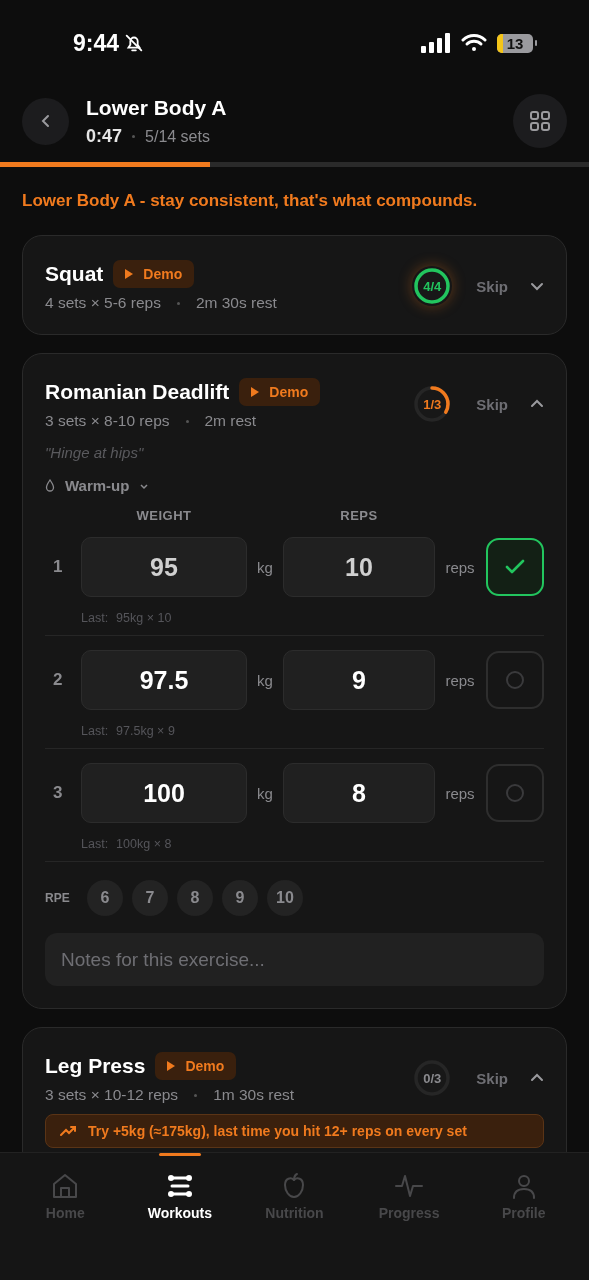 The width and height of the screenshot is (589, 1280). I want to click on set-number: 2, so click(58, 680).